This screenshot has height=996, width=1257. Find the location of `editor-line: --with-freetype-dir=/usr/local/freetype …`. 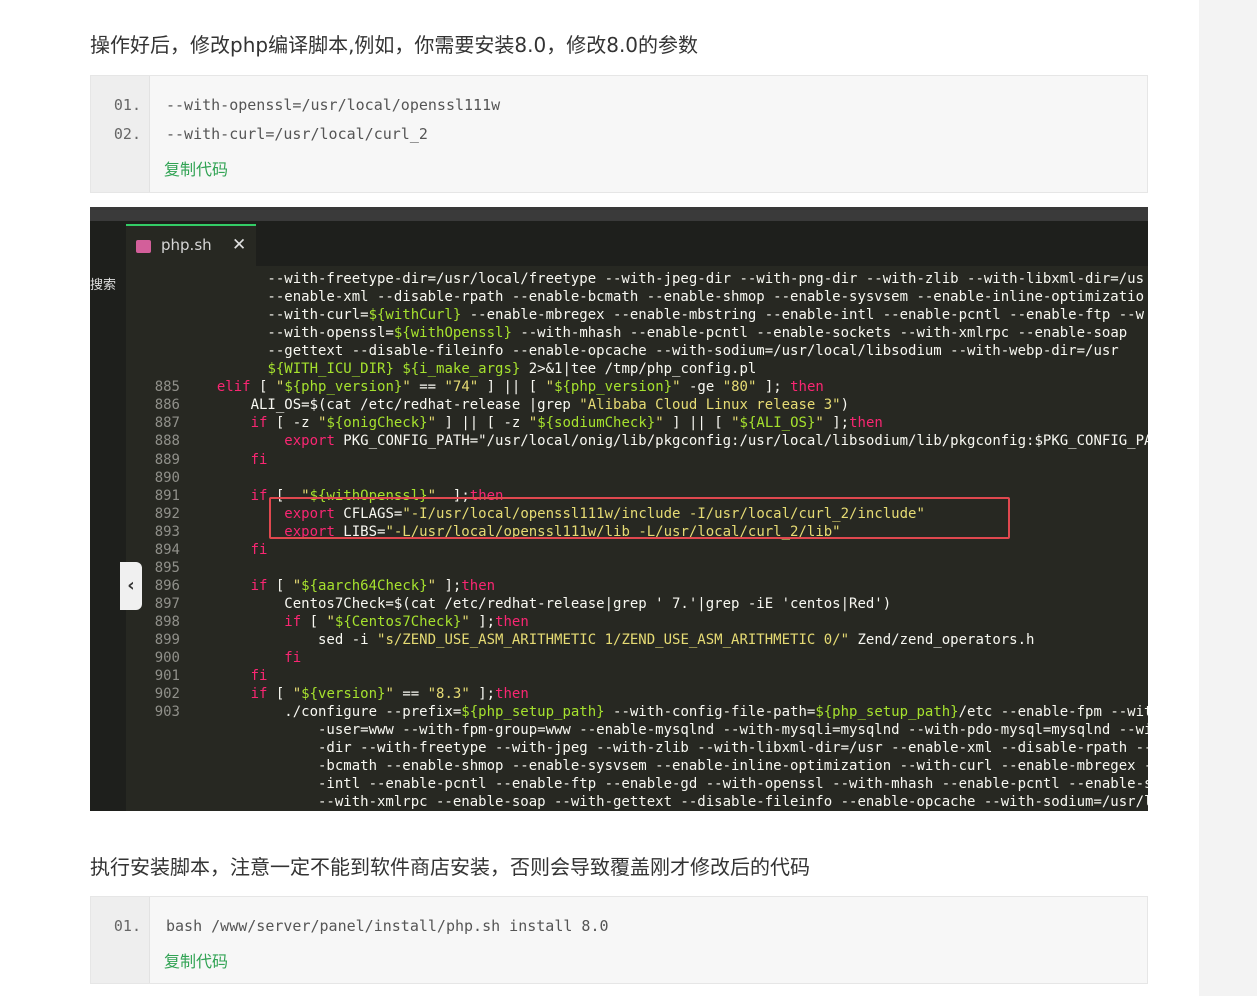

editor-line: --with-freetype-dir=/usr/local/freetype … is located at coordinates (619, 280).